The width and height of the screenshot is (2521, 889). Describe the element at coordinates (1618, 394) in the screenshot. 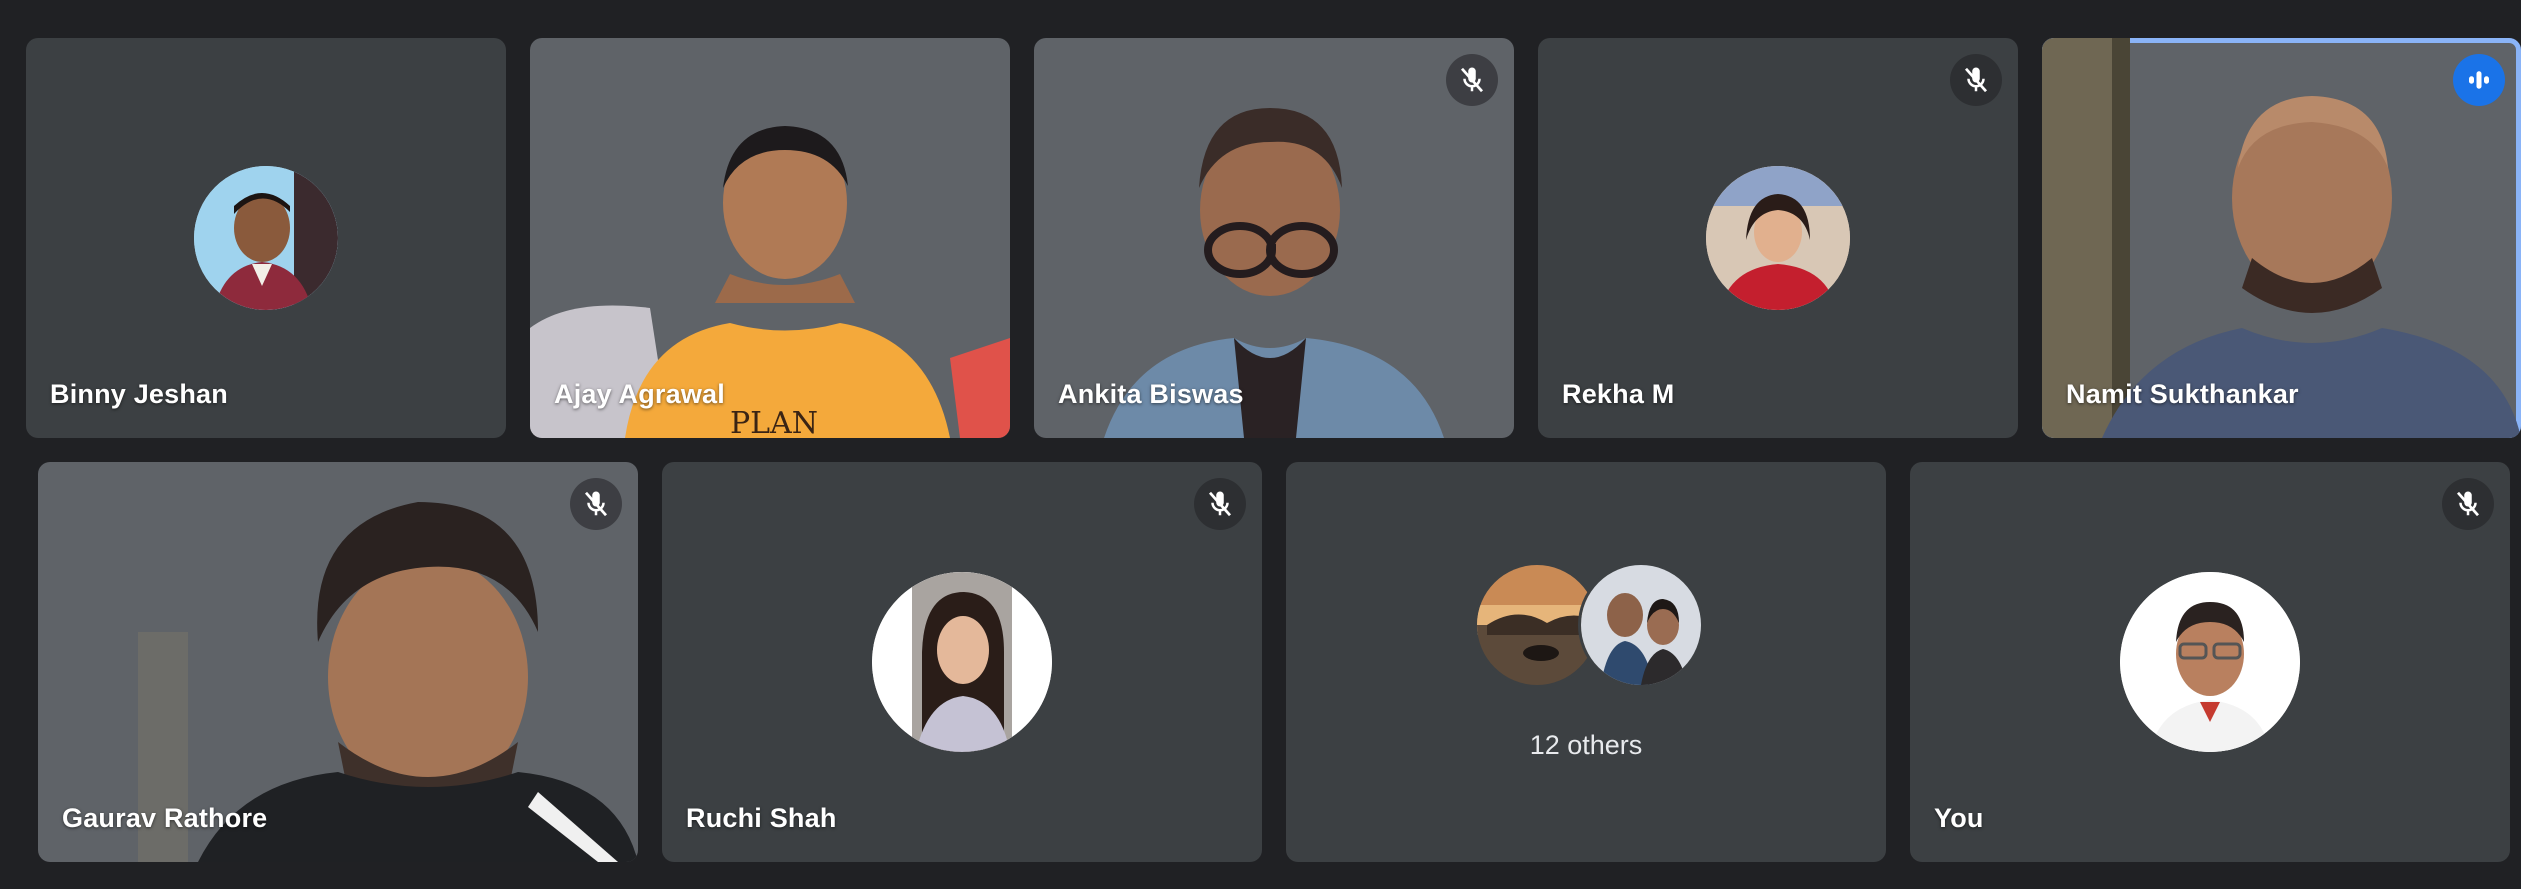

I see `participant-name: Rekha M` at that location.